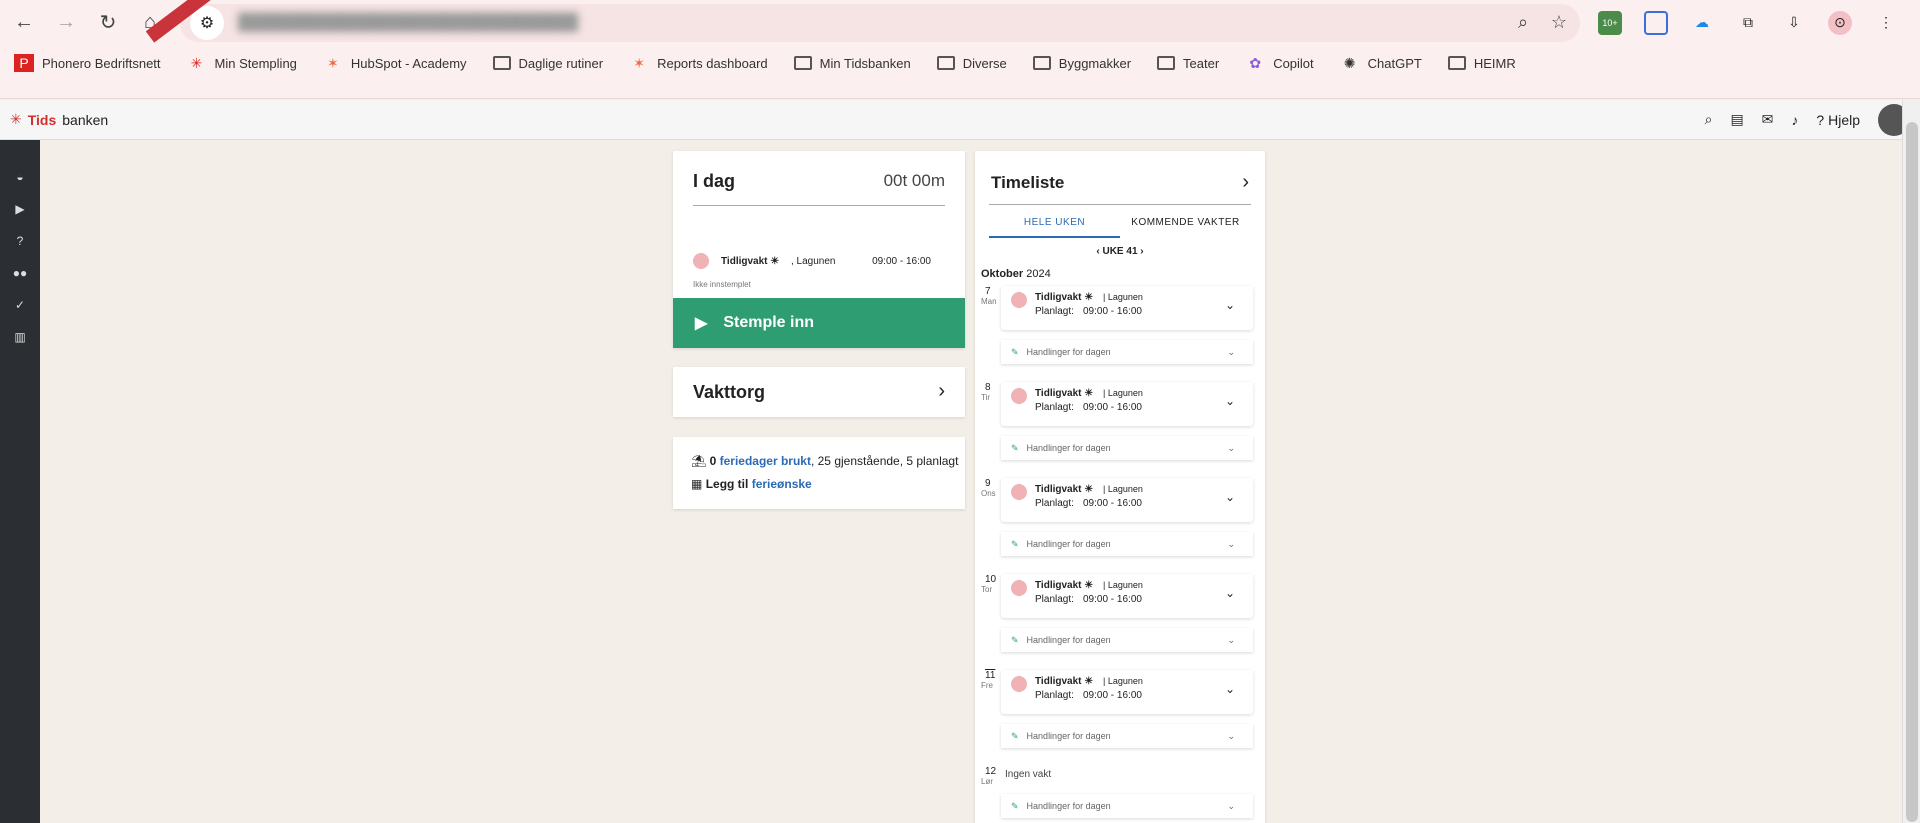  What do you see at coordinates (698, 63) in the screenshot?
I see `bookmark-item: ✶ Reports dashboard` at bounding box center [698, 63].